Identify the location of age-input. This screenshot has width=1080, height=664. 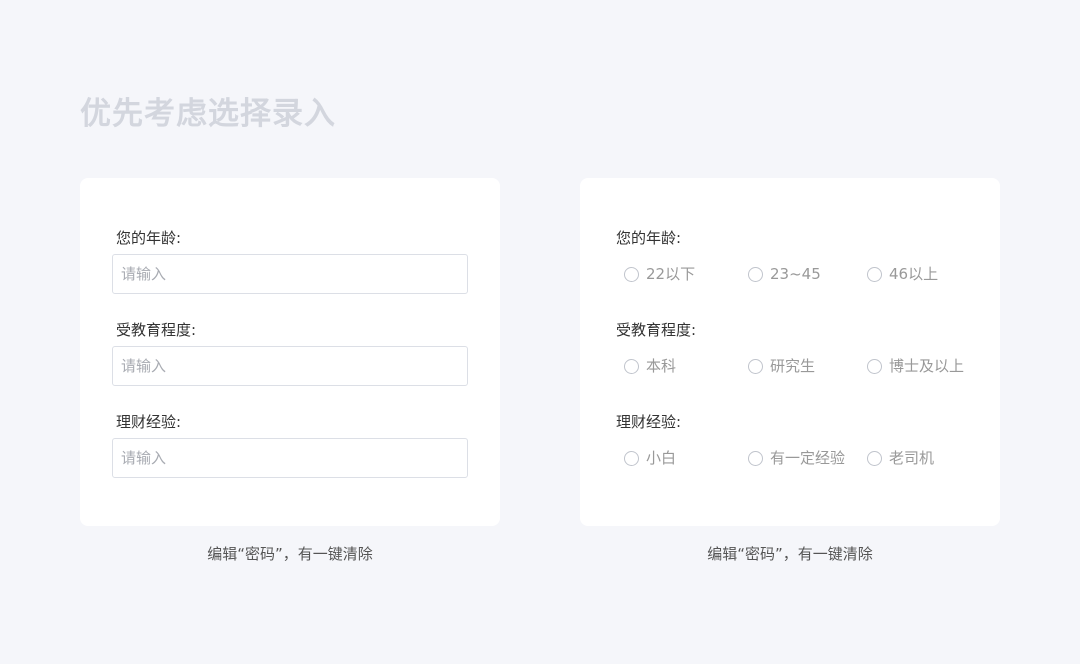
(290, 274).